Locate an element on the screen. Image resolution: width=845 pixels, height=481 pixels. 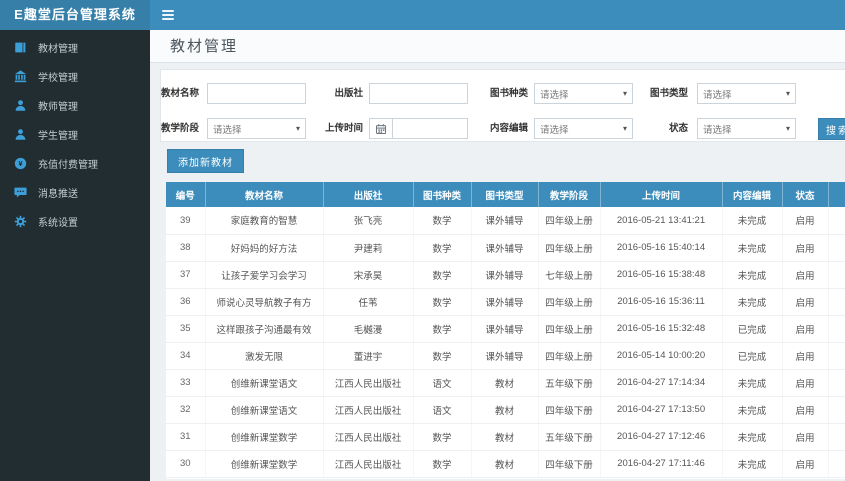
sidebar-item-settings: 系统设置 is located at coordinates (75, 221).